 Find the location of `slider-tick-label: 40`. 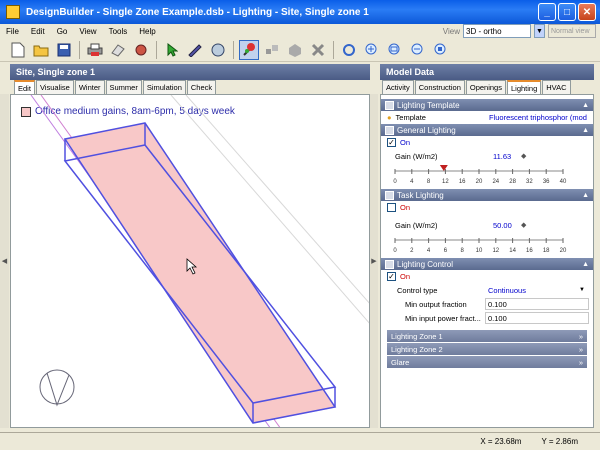

slider-tick-label: 40 is located at coordinates (563, 182).